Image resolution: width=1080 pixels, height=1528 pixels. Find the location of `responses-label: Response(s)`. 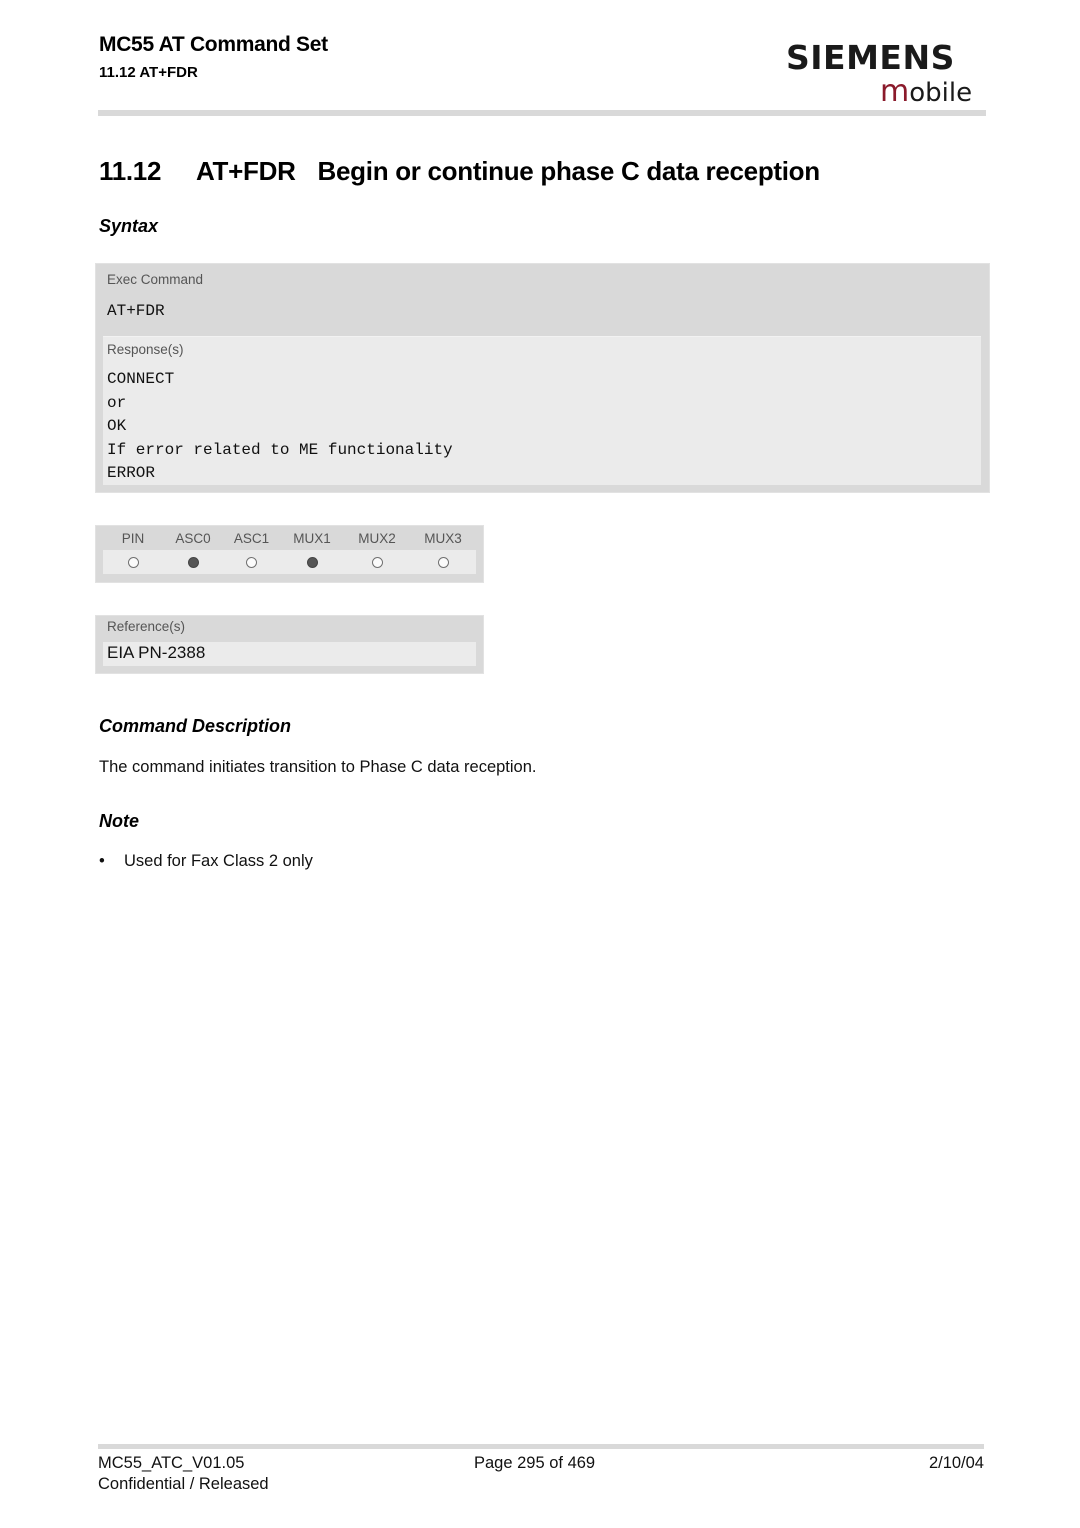

responses-label: Response(s) is located at coordinates (145, 349).